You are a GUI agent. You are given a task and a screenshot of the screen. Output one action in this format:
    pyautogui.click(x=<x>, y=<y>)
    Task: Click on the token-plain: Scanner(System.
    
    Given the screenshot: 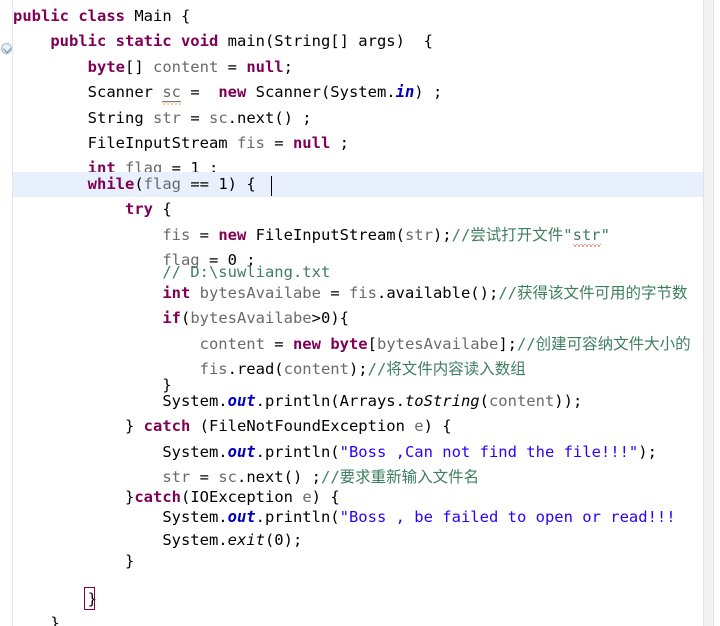 What is the action you would take?
    pyautogui.click(x=321, y=92)
    